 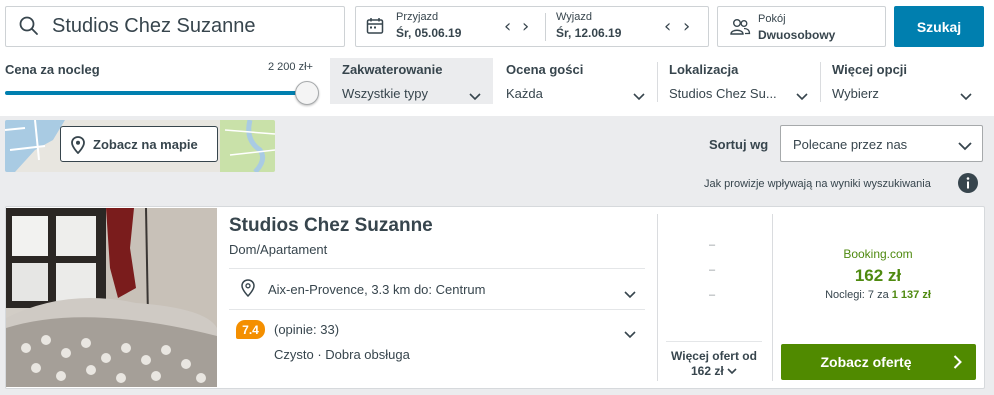 I want to click on sort-value: Polecane przez nas, so click(x=850, y=144).